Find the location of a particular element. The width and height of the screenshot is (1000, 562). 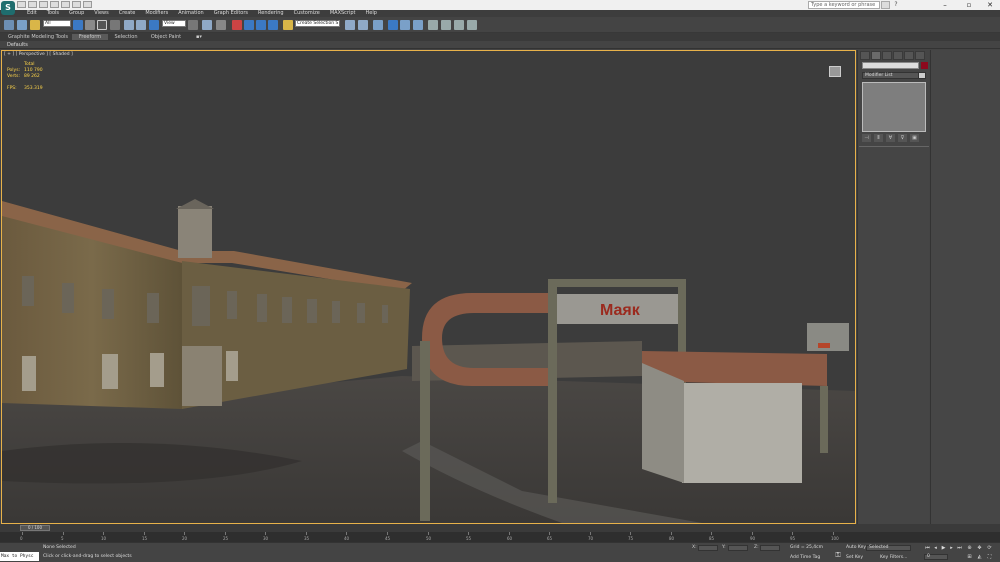

spinner-snap-icon is located at coordinates (273, 25).